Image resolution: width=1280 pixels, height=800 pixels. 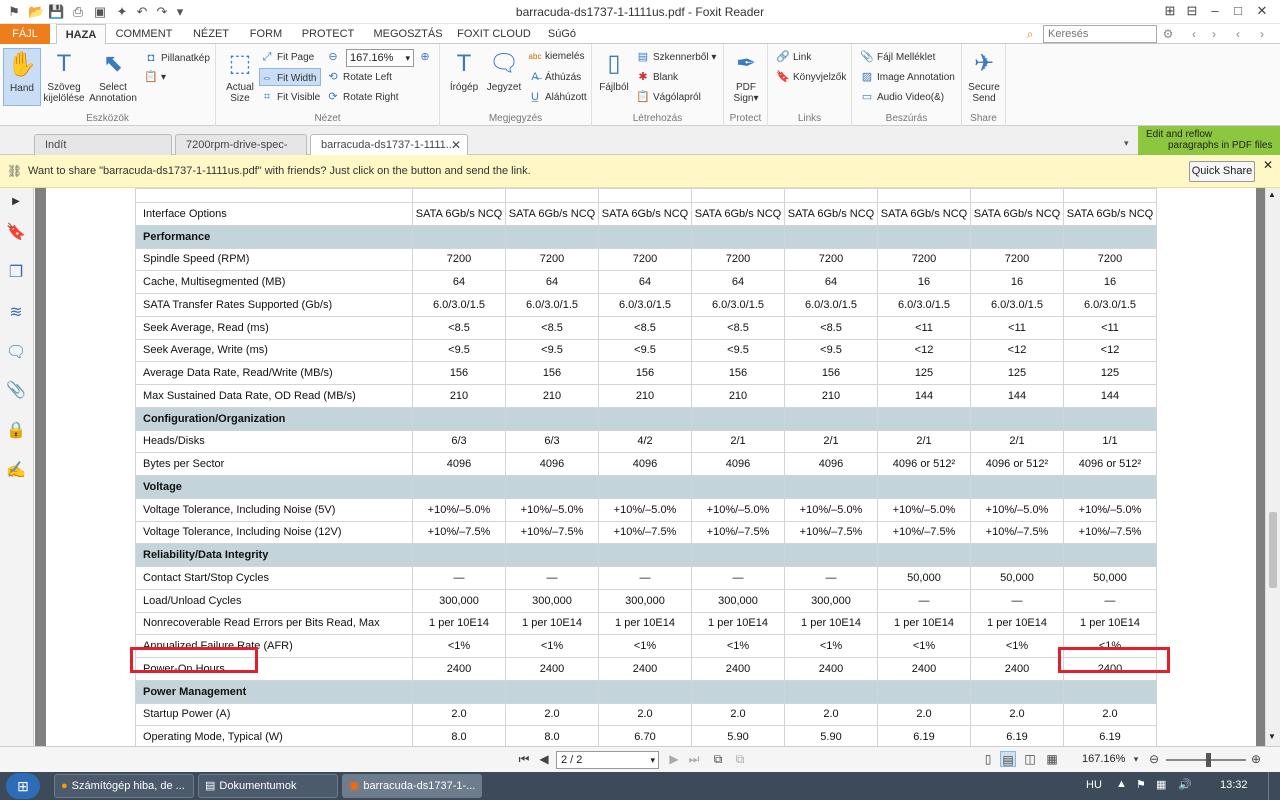 What do you see at coordinates (746, 76) in the screenshot?
I see `pdf-sign-button: ✒ PDF Sign▾` at bounding box center [746, 76].